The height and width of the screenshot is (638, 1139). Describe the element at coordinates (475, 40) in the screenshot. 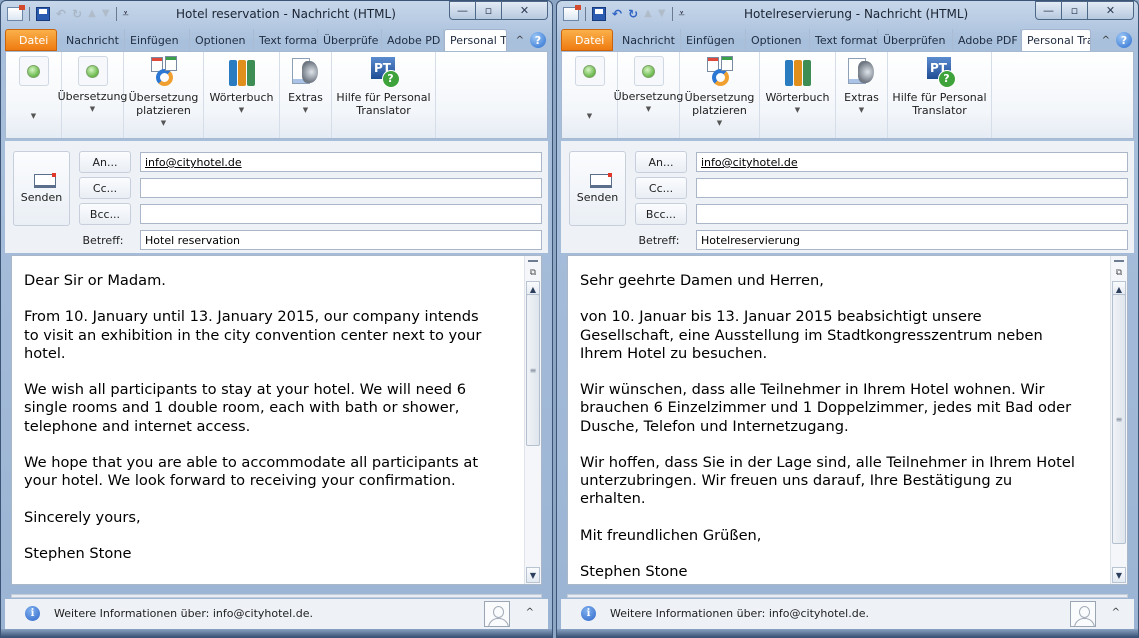

I see `tab-ribbon-7: Personal T` at that location.